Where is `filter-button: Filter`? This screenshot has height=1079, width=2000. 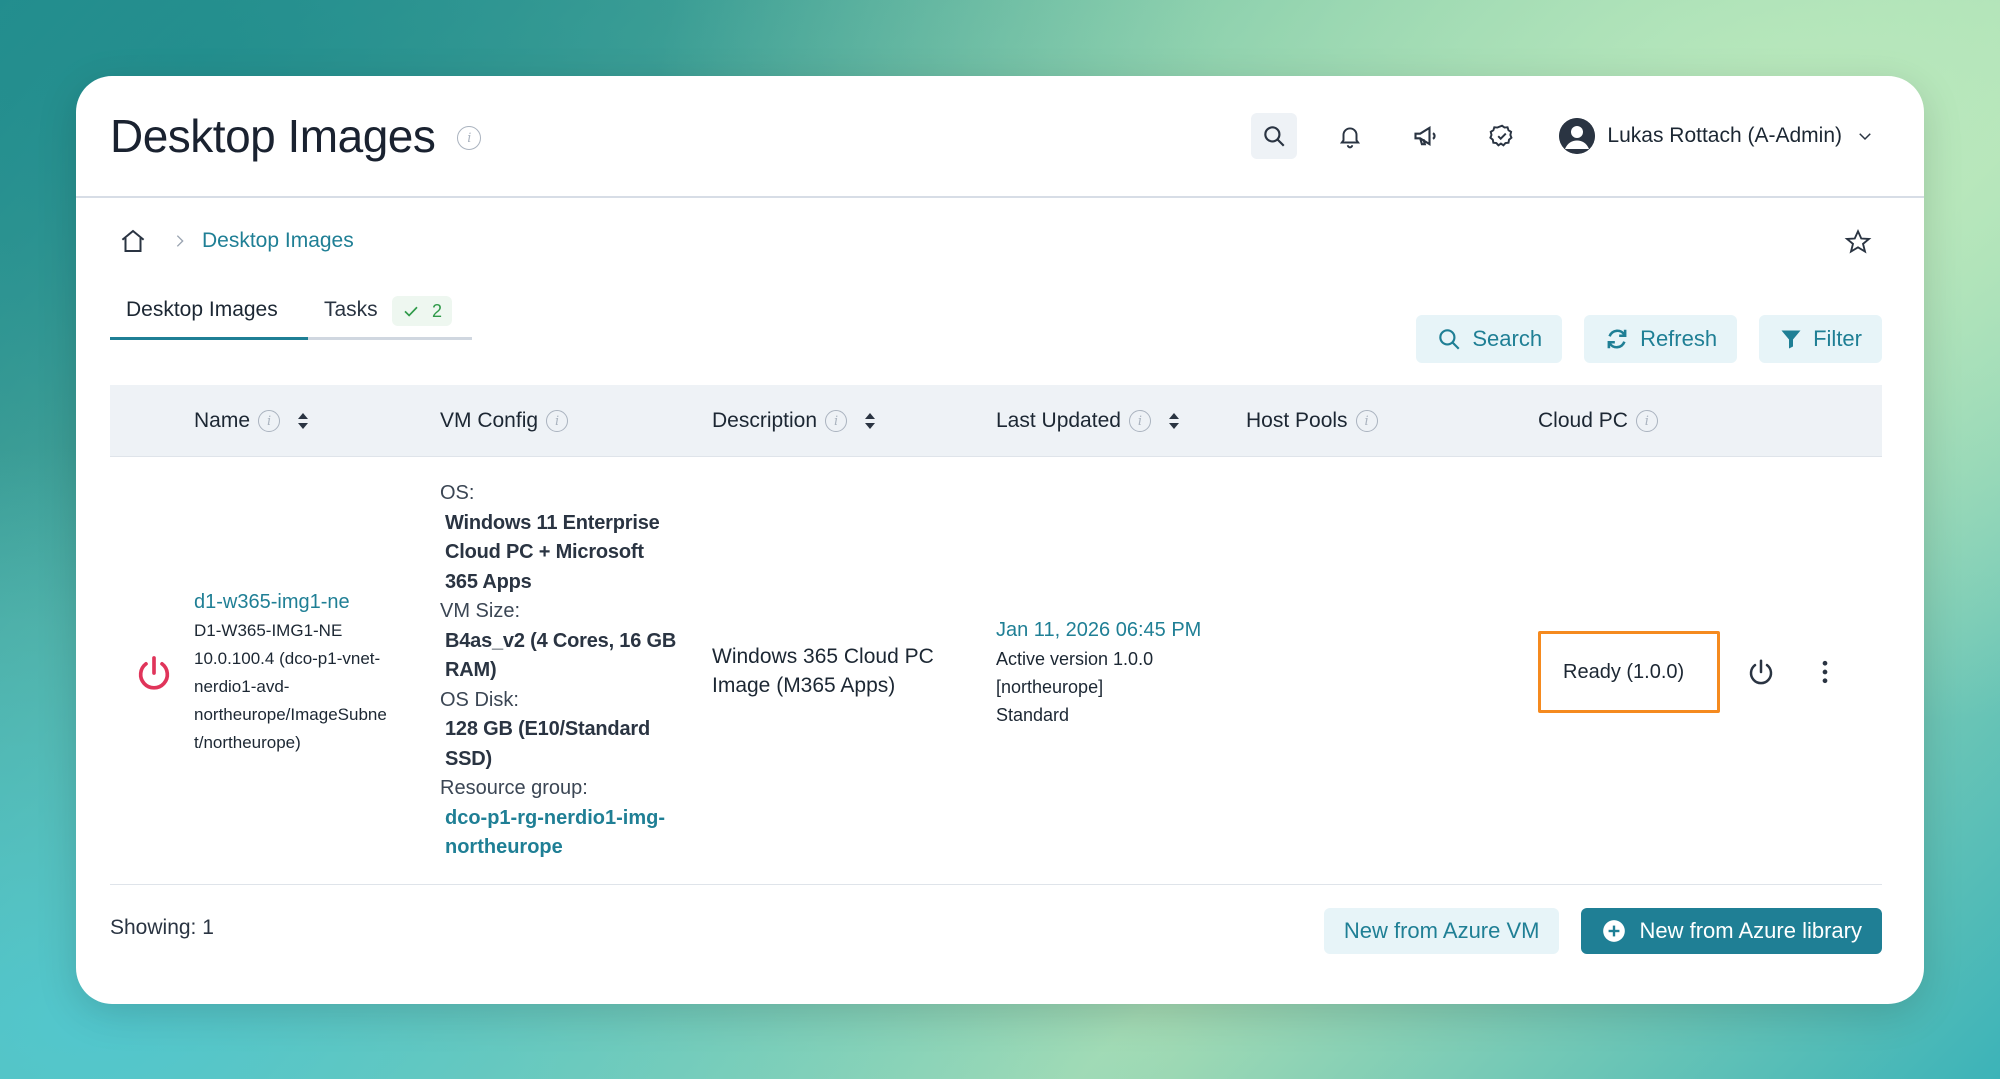
filter-button: Filter is located at coordinates (1820, 339).